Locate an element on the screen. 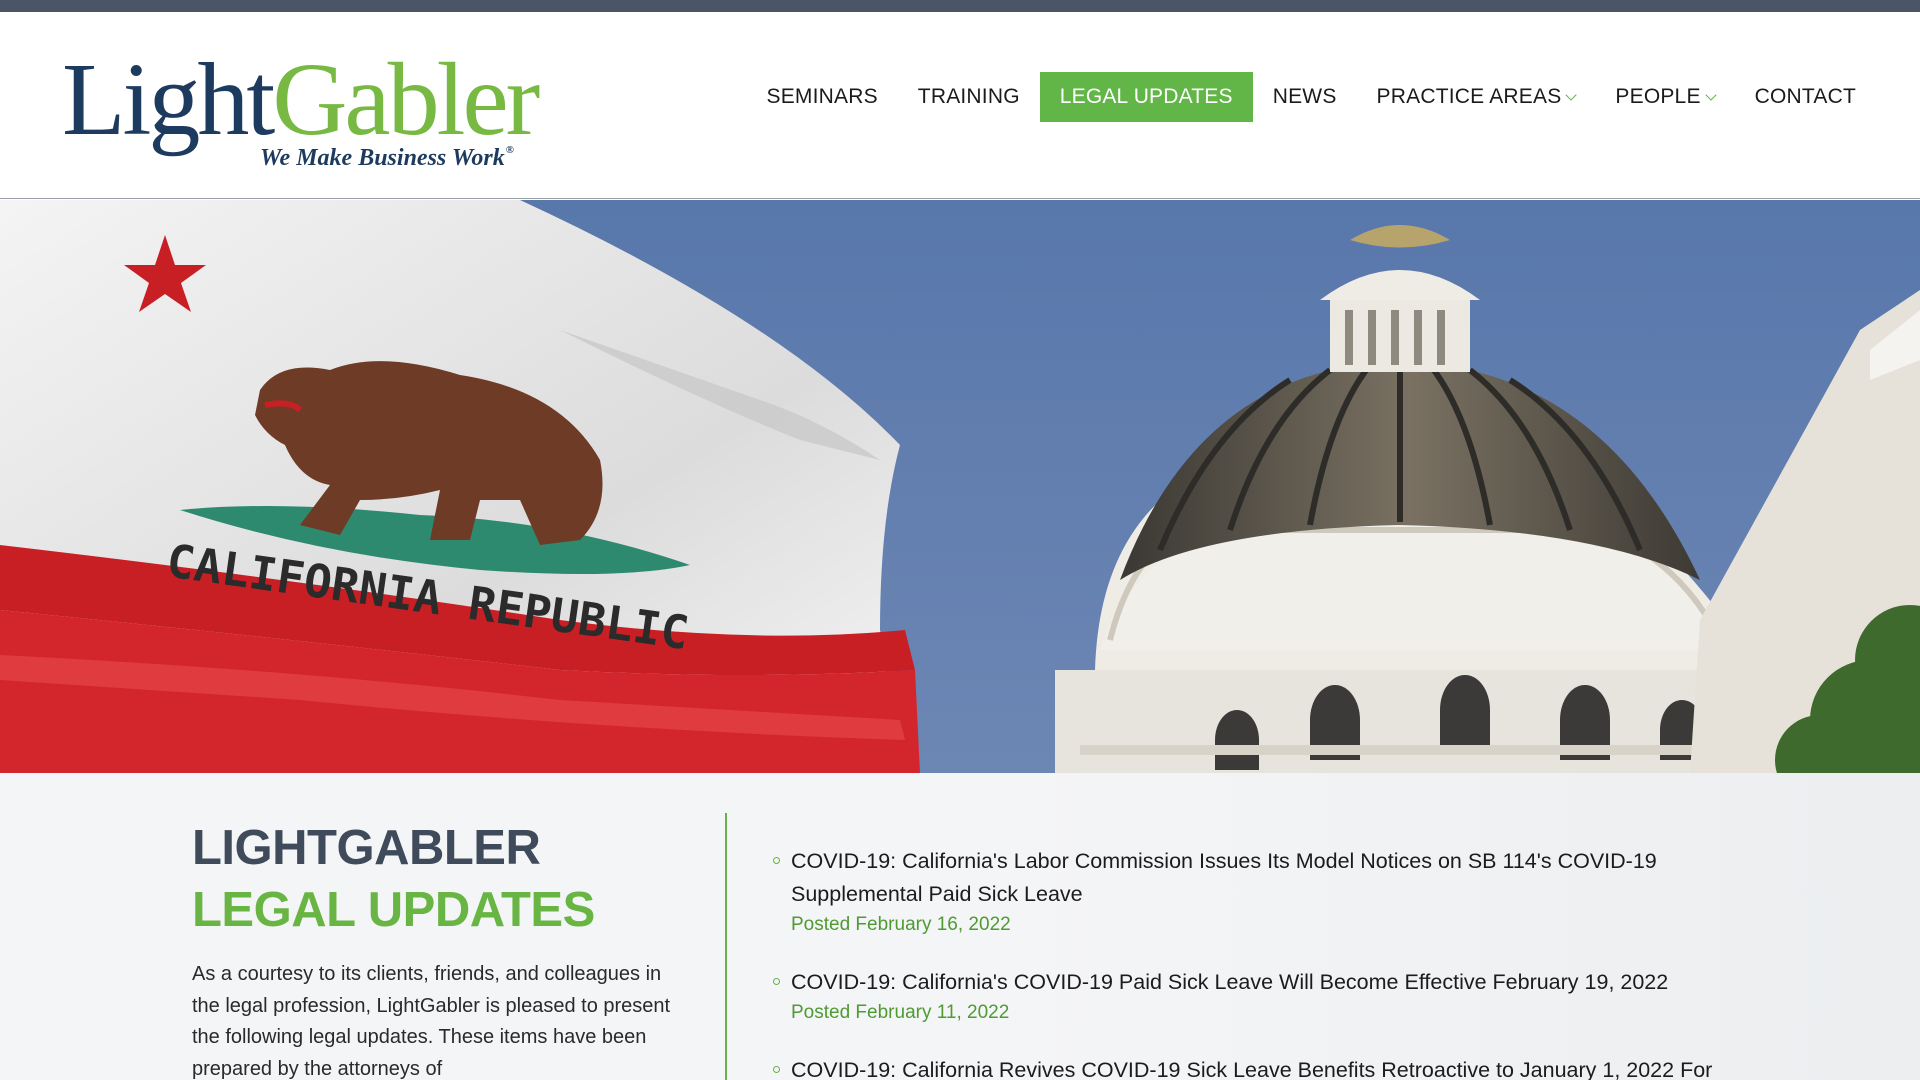 Image resolution: width=1920 pixels, height=1080 pixels. nav-item-label: LEGAL UPDATES is located at coordinates (1146, 96).